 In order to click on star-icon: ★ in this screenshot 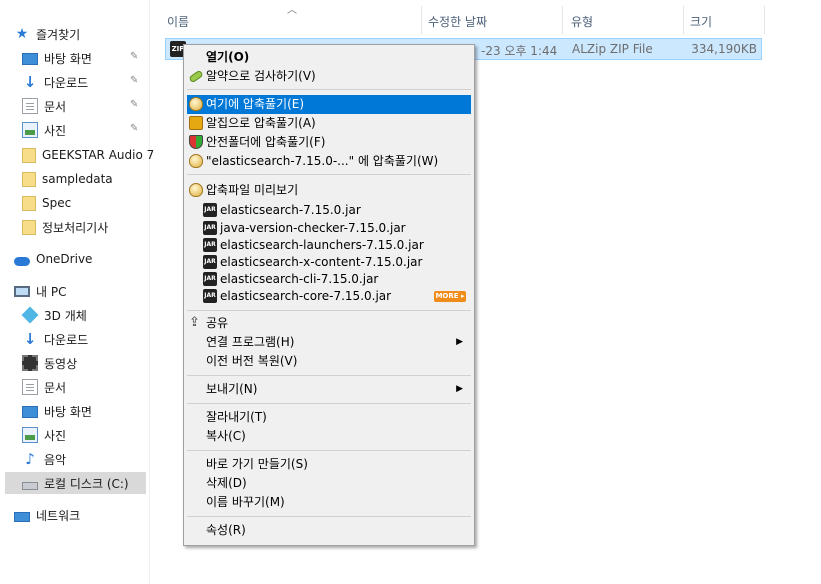, I will do `click(22, 34)`.